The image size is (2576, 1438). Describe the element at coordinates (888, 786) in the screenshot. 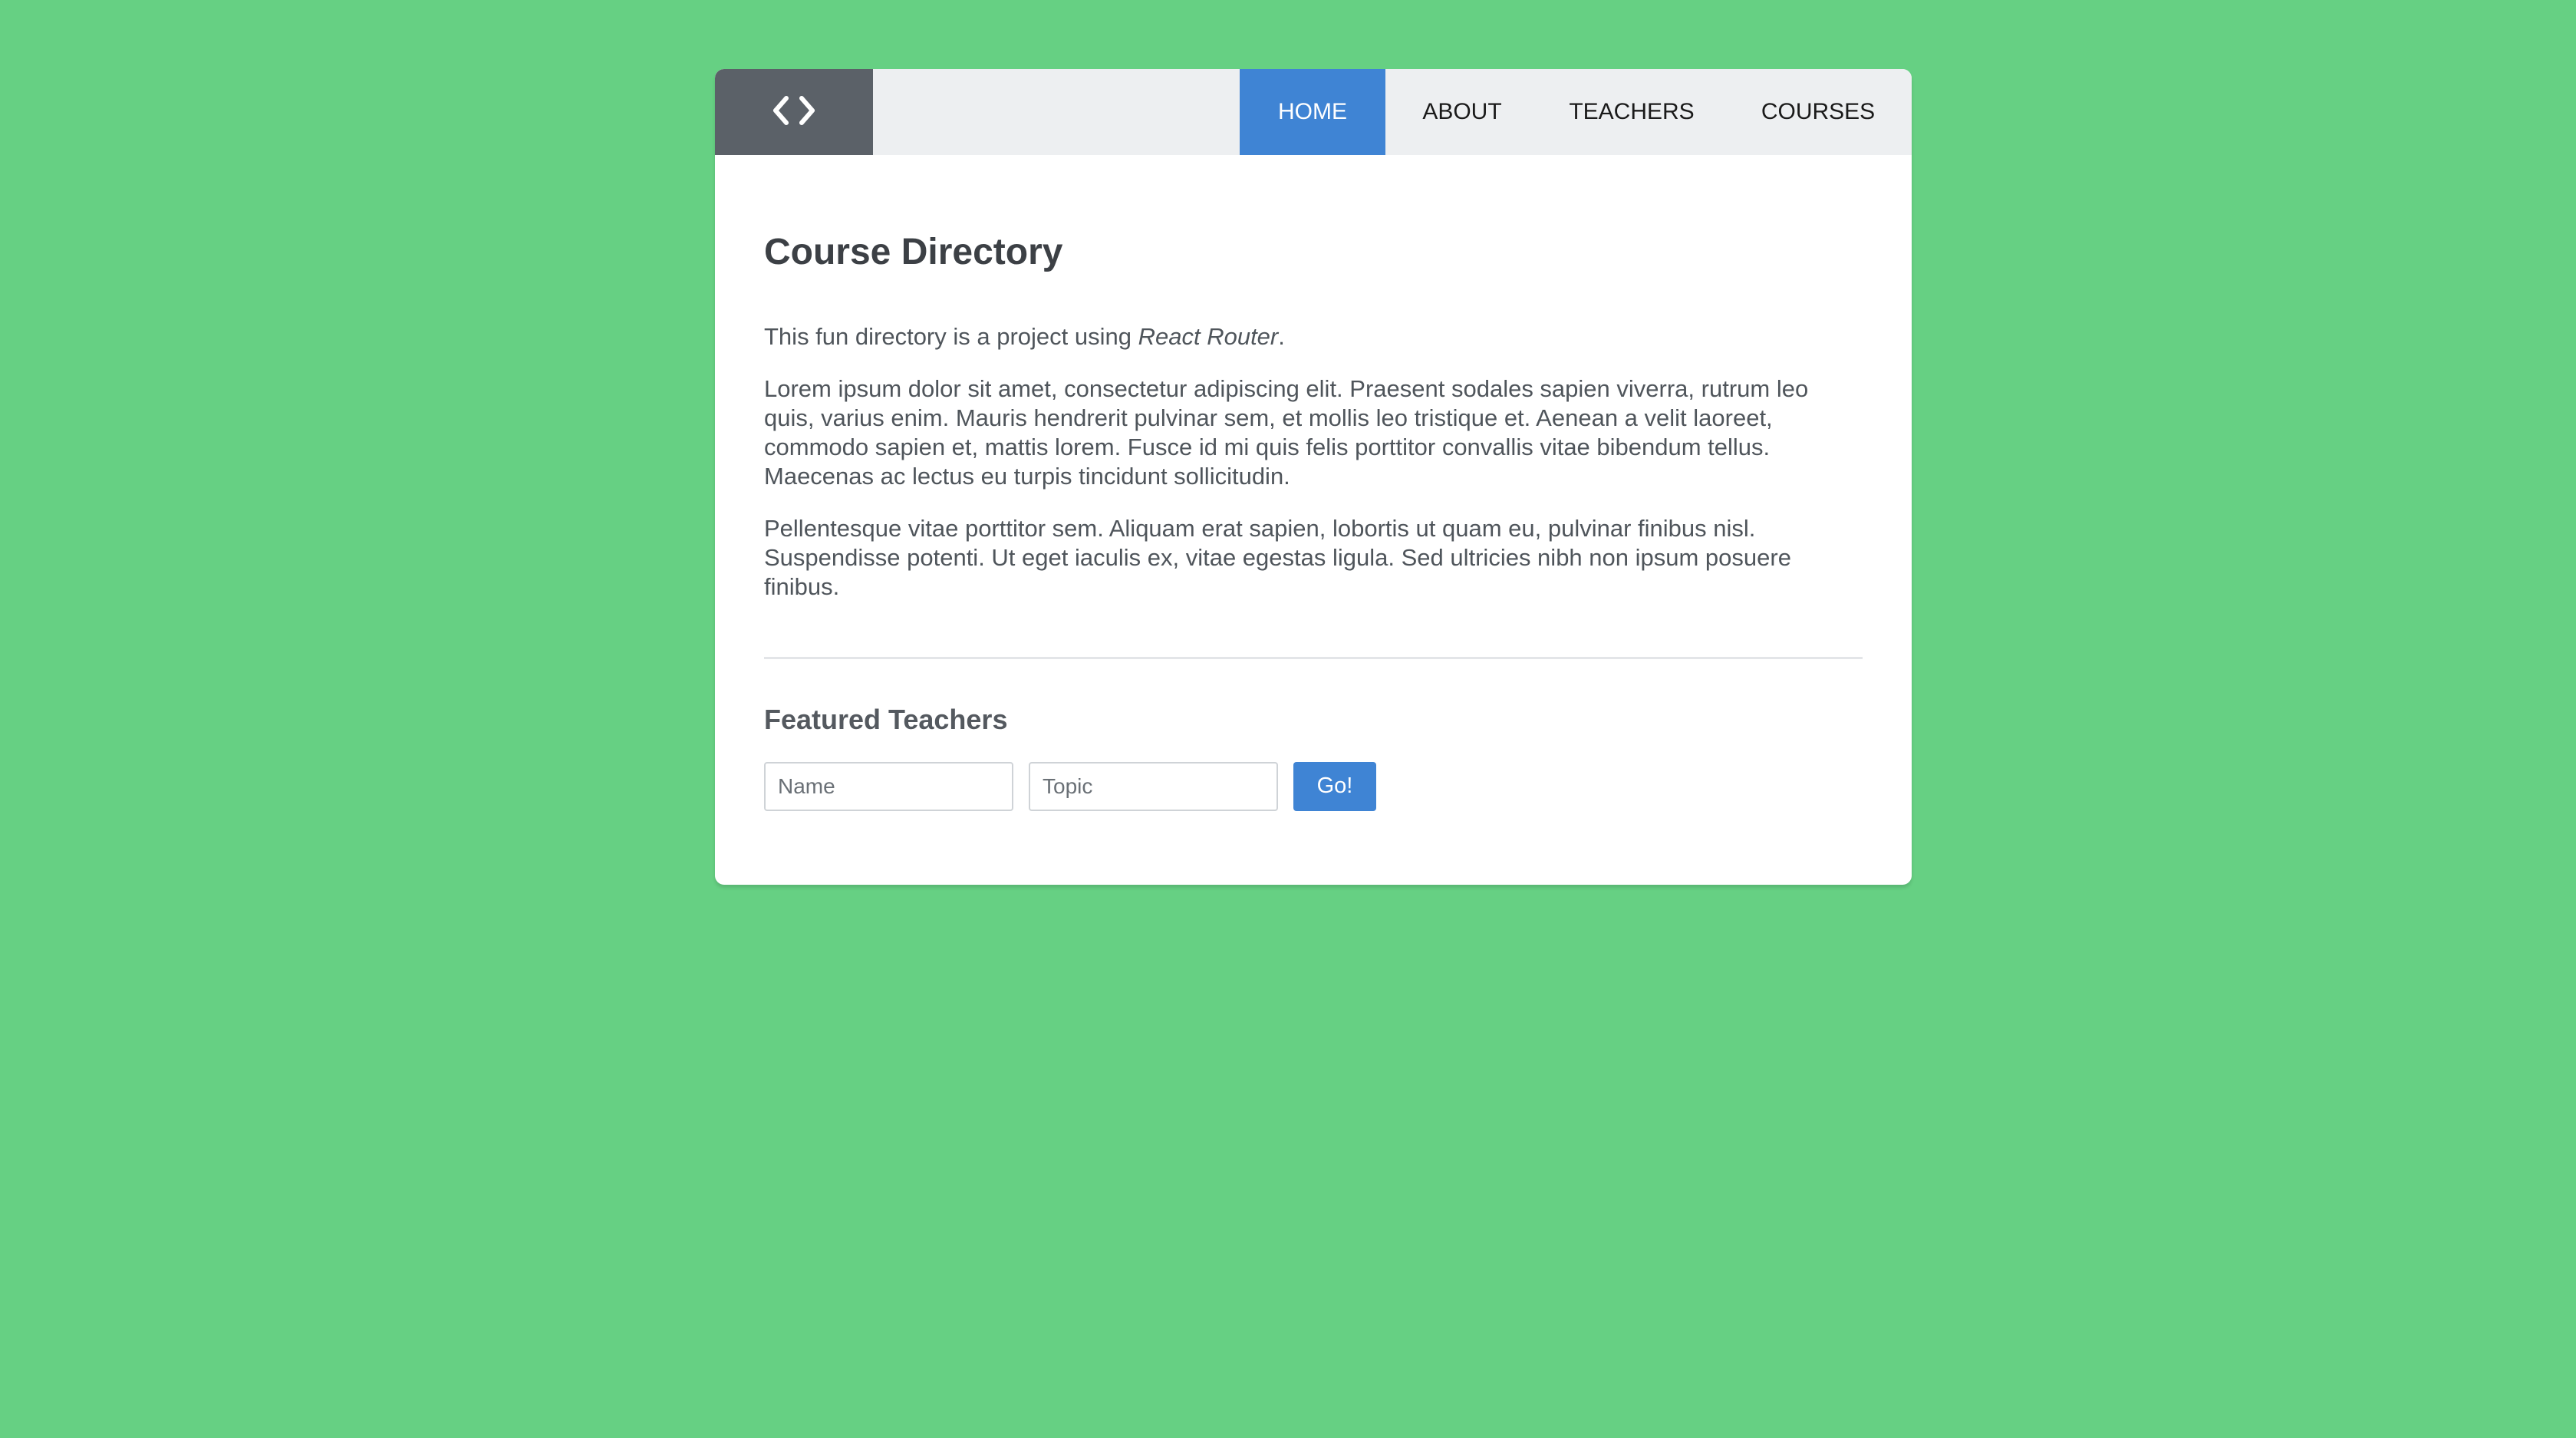

I see `name-input` at that location.